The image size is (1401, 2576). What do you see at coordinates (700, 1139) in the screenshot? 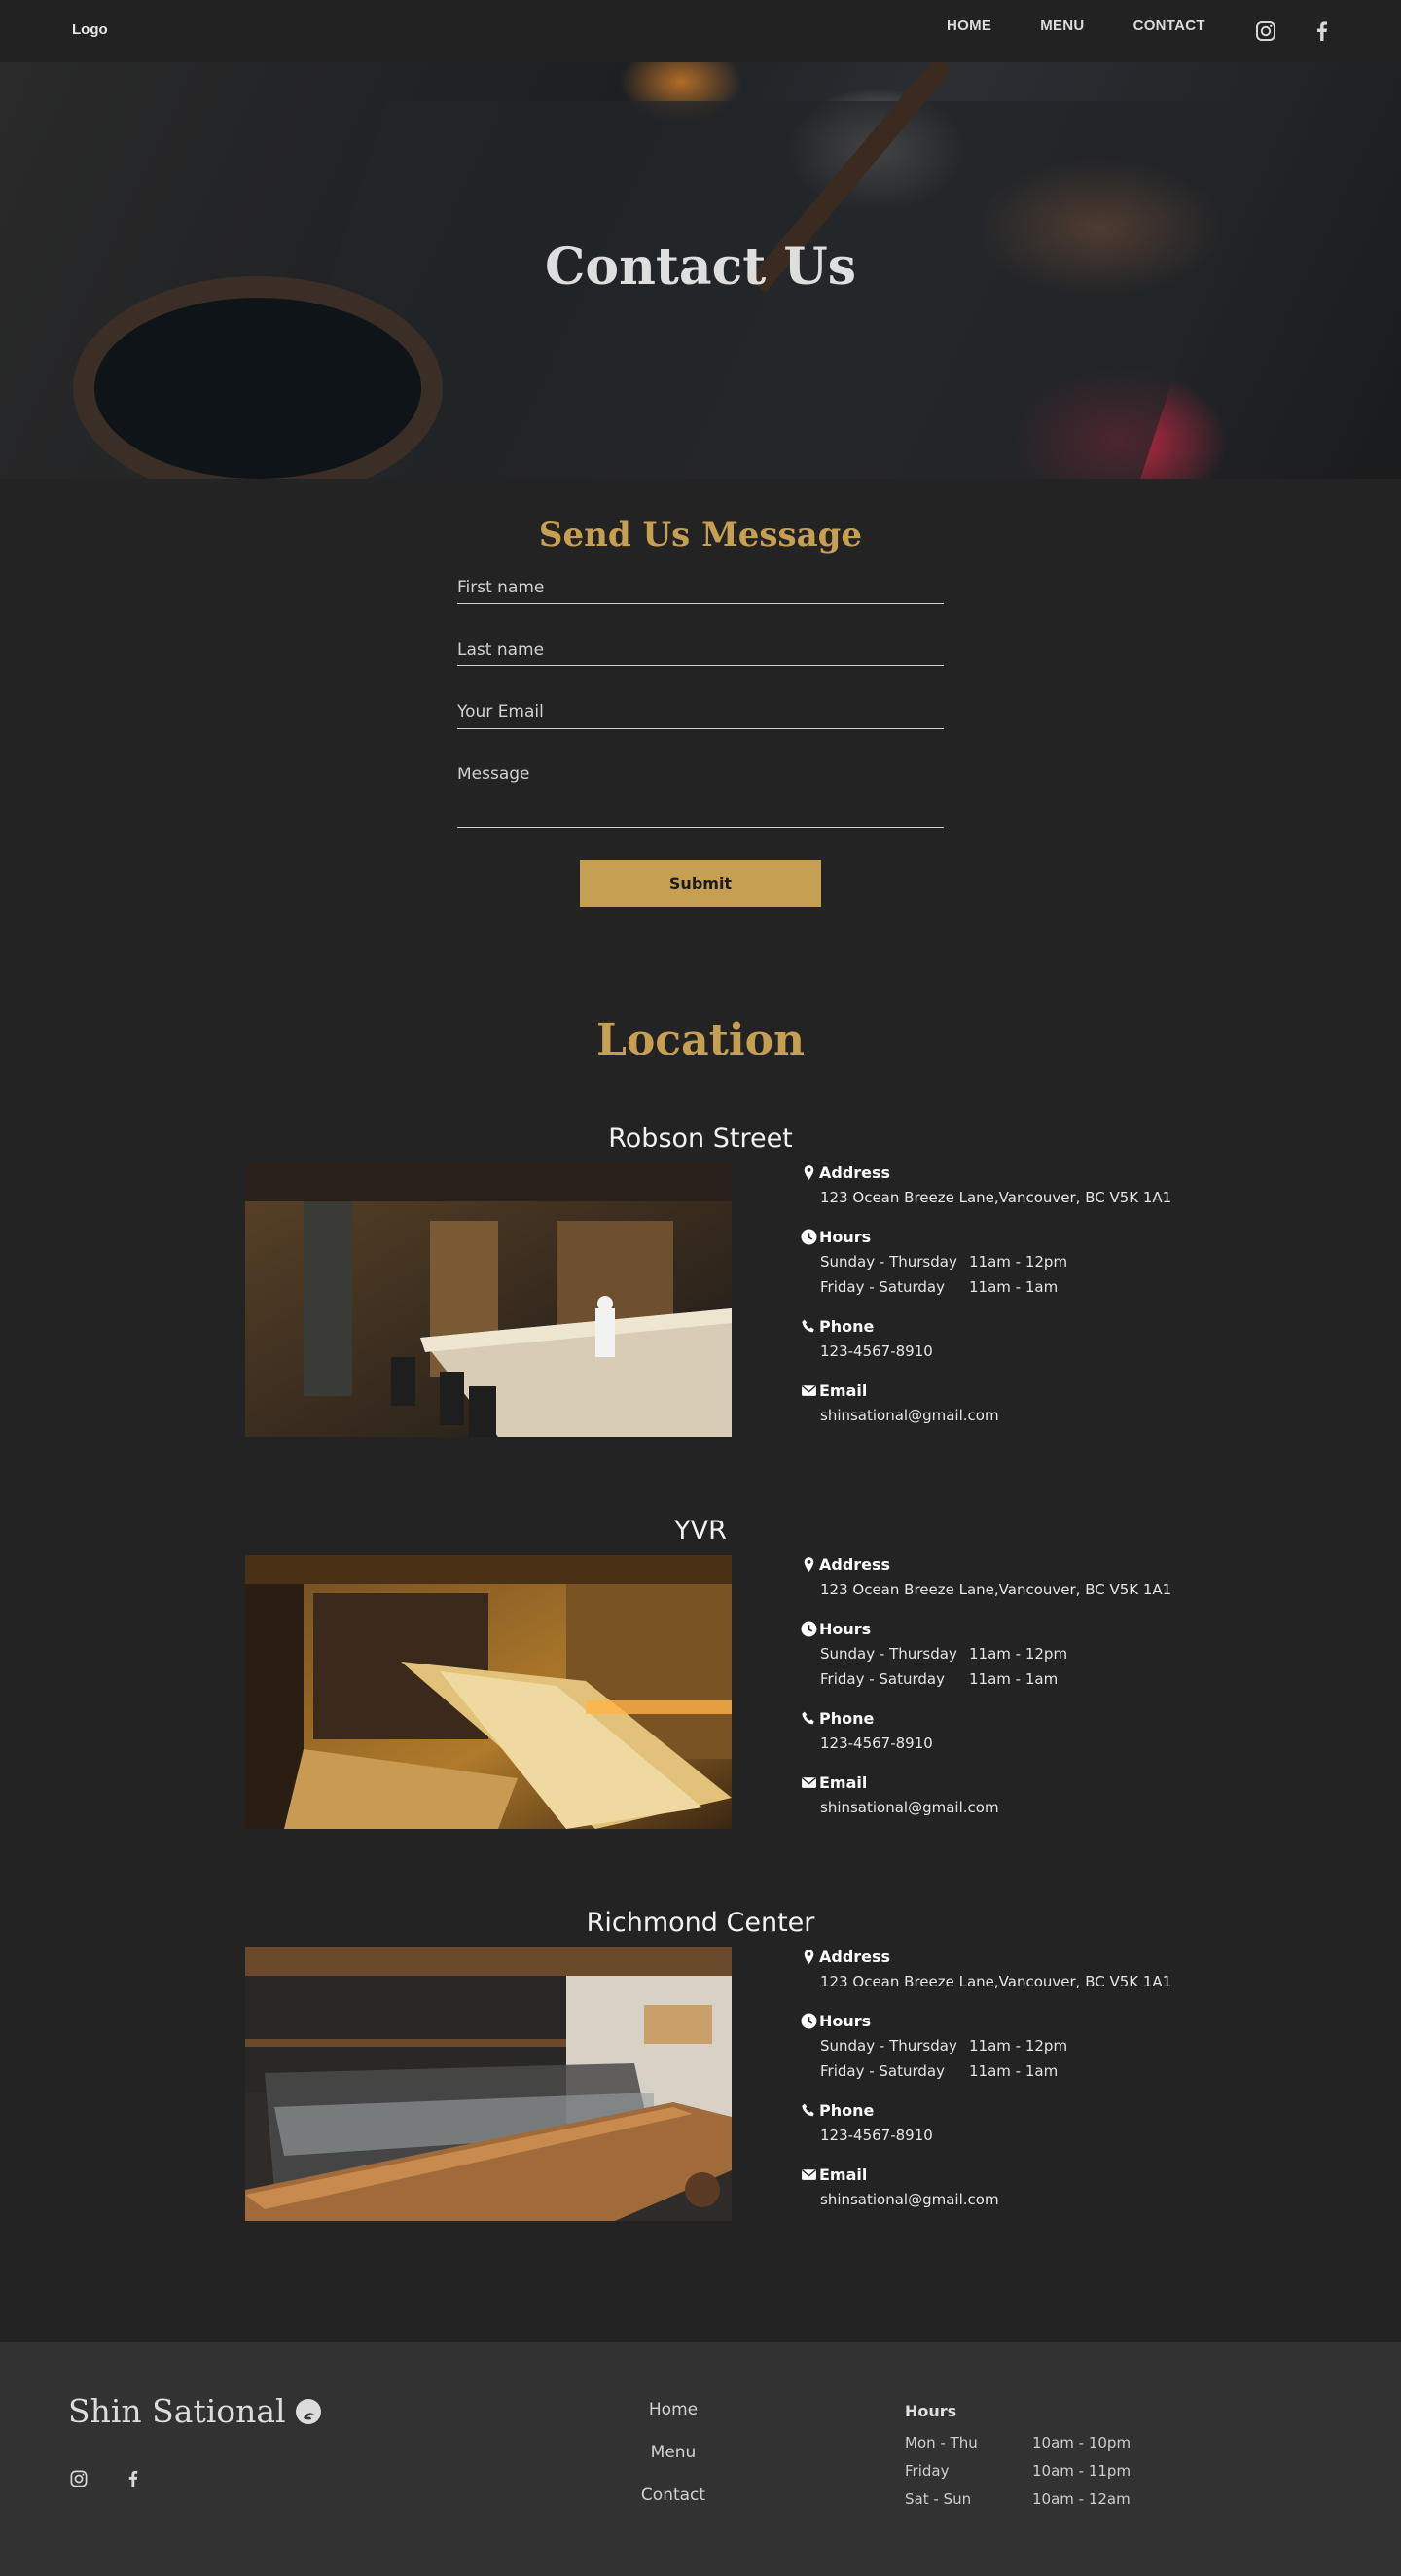
I see `branch-name: Robson Street` at bounding box center [700, 1139].